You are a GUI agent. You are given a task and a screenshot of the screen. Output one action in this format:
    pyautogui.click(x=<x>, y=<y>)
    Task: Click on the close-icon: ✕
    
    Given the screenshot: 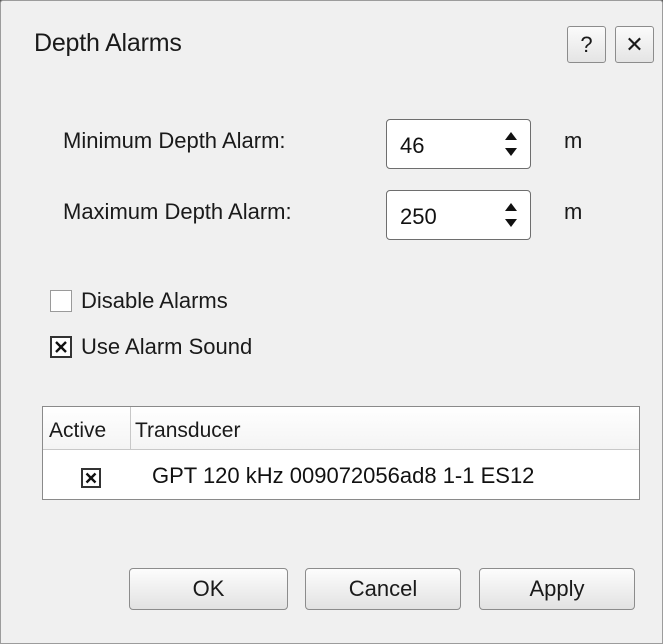 What is the action you would take?
    pyautogui.click(x=634, y=44)
    